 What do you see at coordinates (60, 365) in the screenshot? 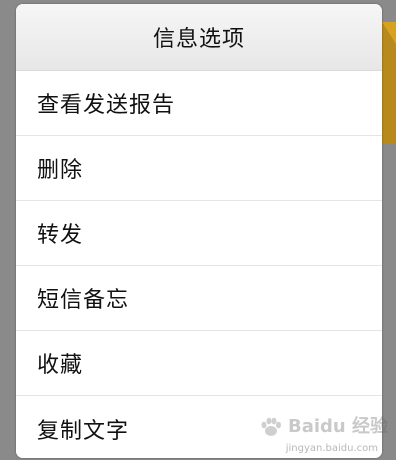
I see `menu-item-label: 收藏` at bounding box center [60, 365].